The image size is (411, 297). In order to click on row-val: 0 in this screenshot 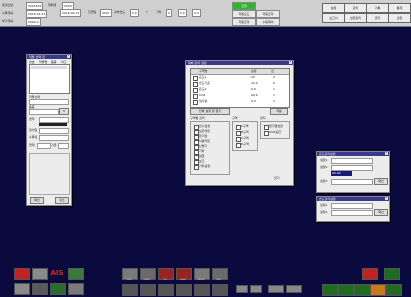, I will do `click(274, 83)`.